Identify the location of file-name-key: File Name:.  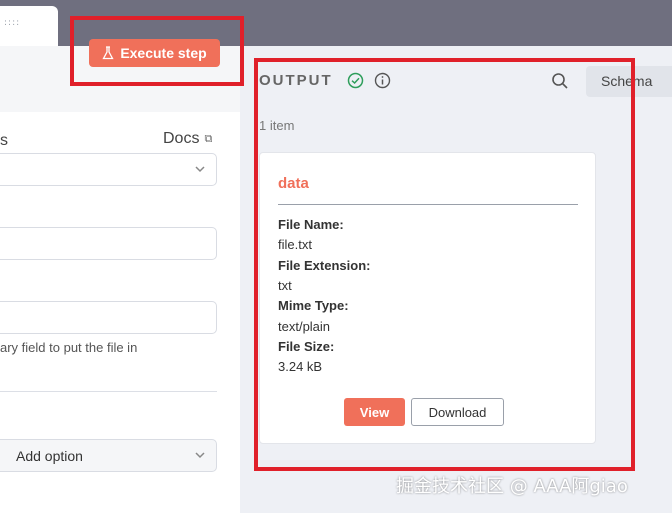
(311, 224).